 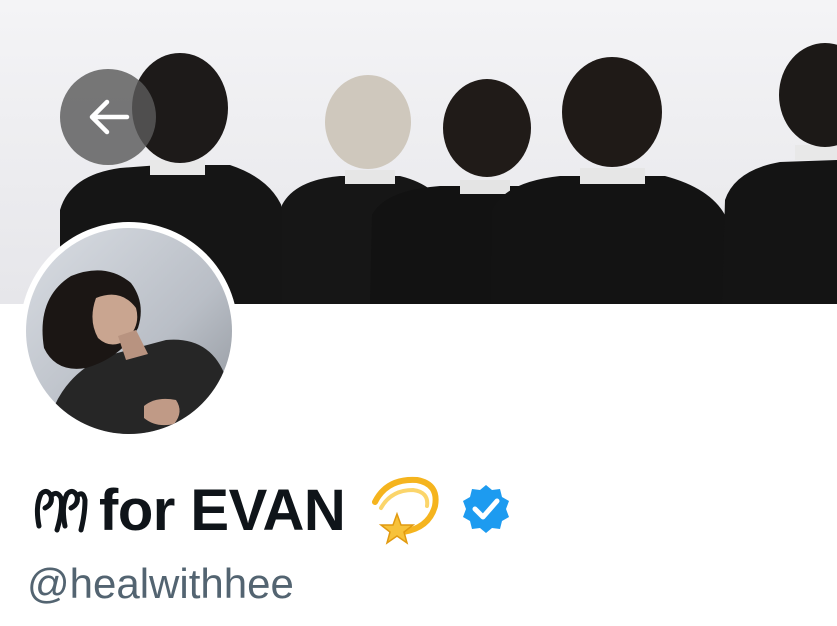 What do you see at coordinates (405, 510) in the screenshot?
I see `dizzy-star-icon` at bounding box center [405, 510].